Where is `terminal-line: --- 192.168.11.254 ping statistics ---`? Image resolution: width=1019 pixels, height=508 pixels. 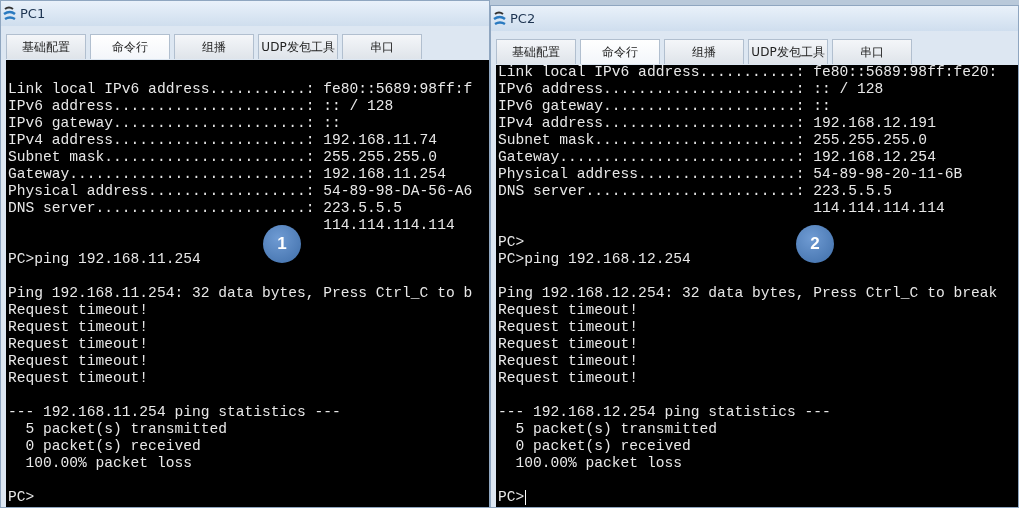
terminal-line: --- 192.168.11.254 ping statistics --- is located at coordinates (174, 412).